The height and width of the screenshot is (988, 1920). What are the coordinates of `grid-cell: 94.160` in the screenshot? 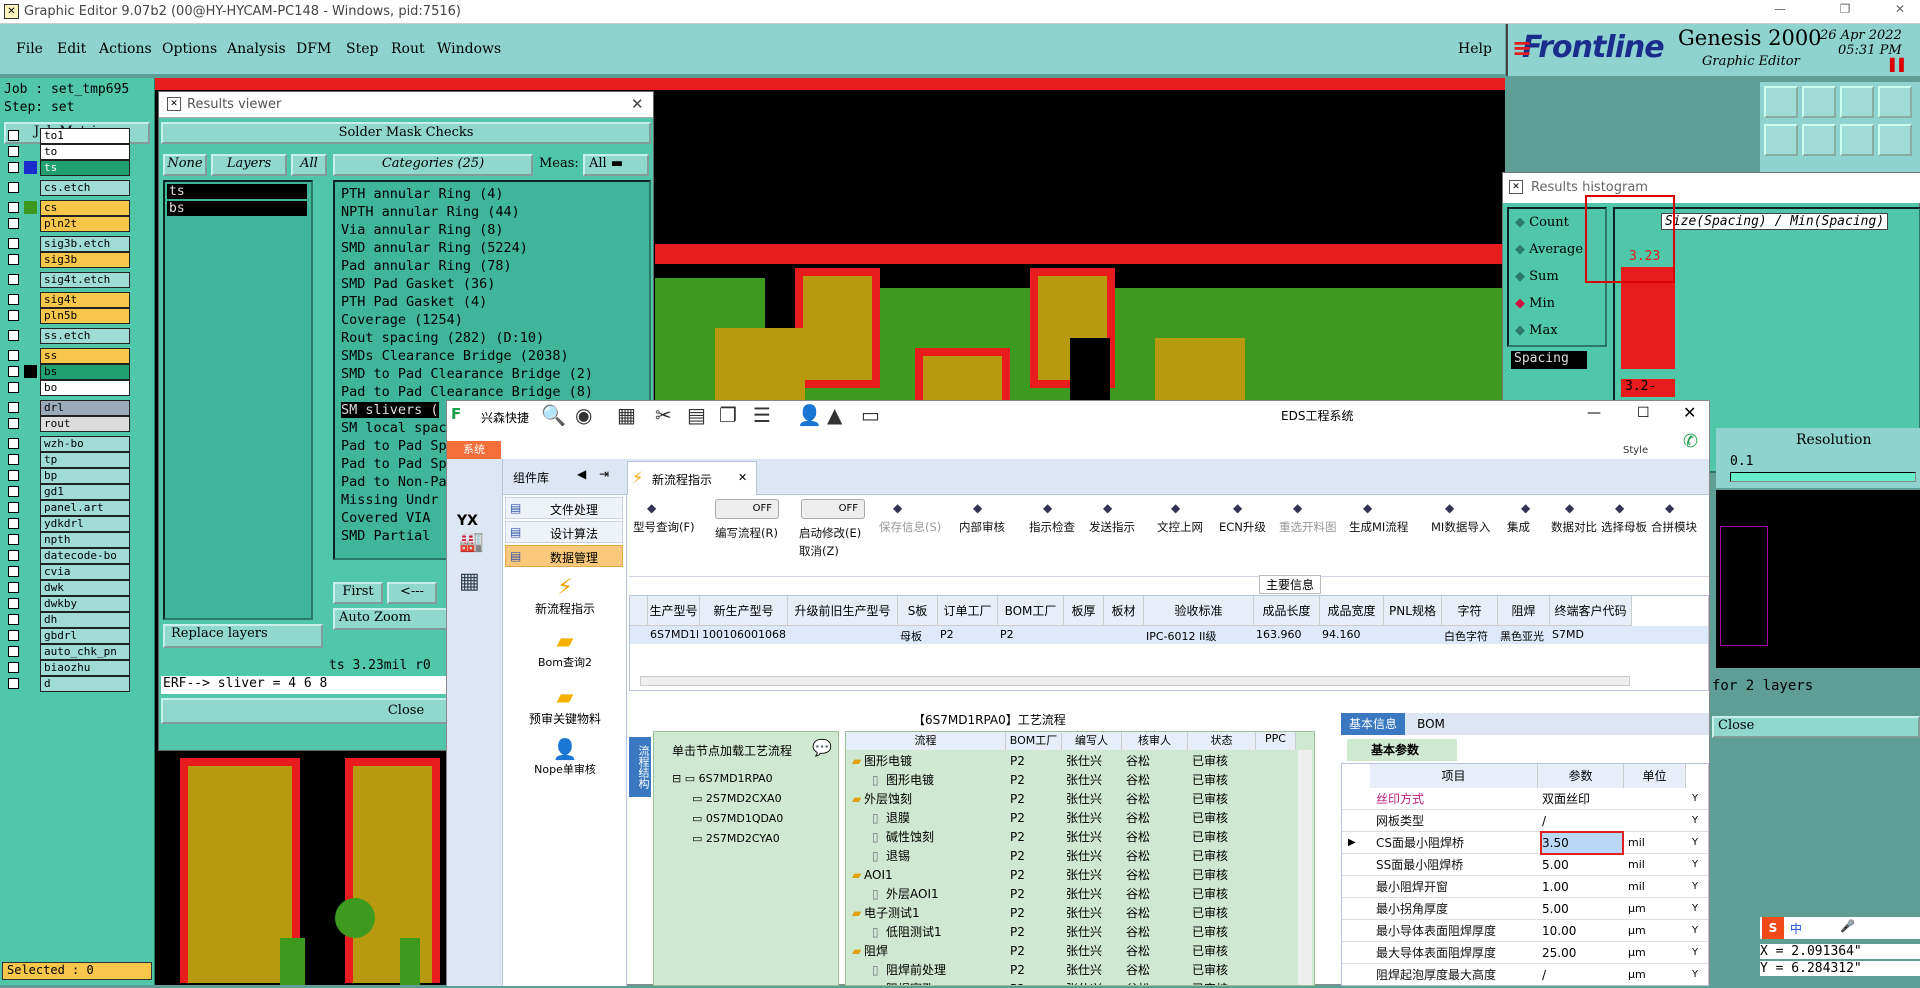 It's located at (1352, 634).